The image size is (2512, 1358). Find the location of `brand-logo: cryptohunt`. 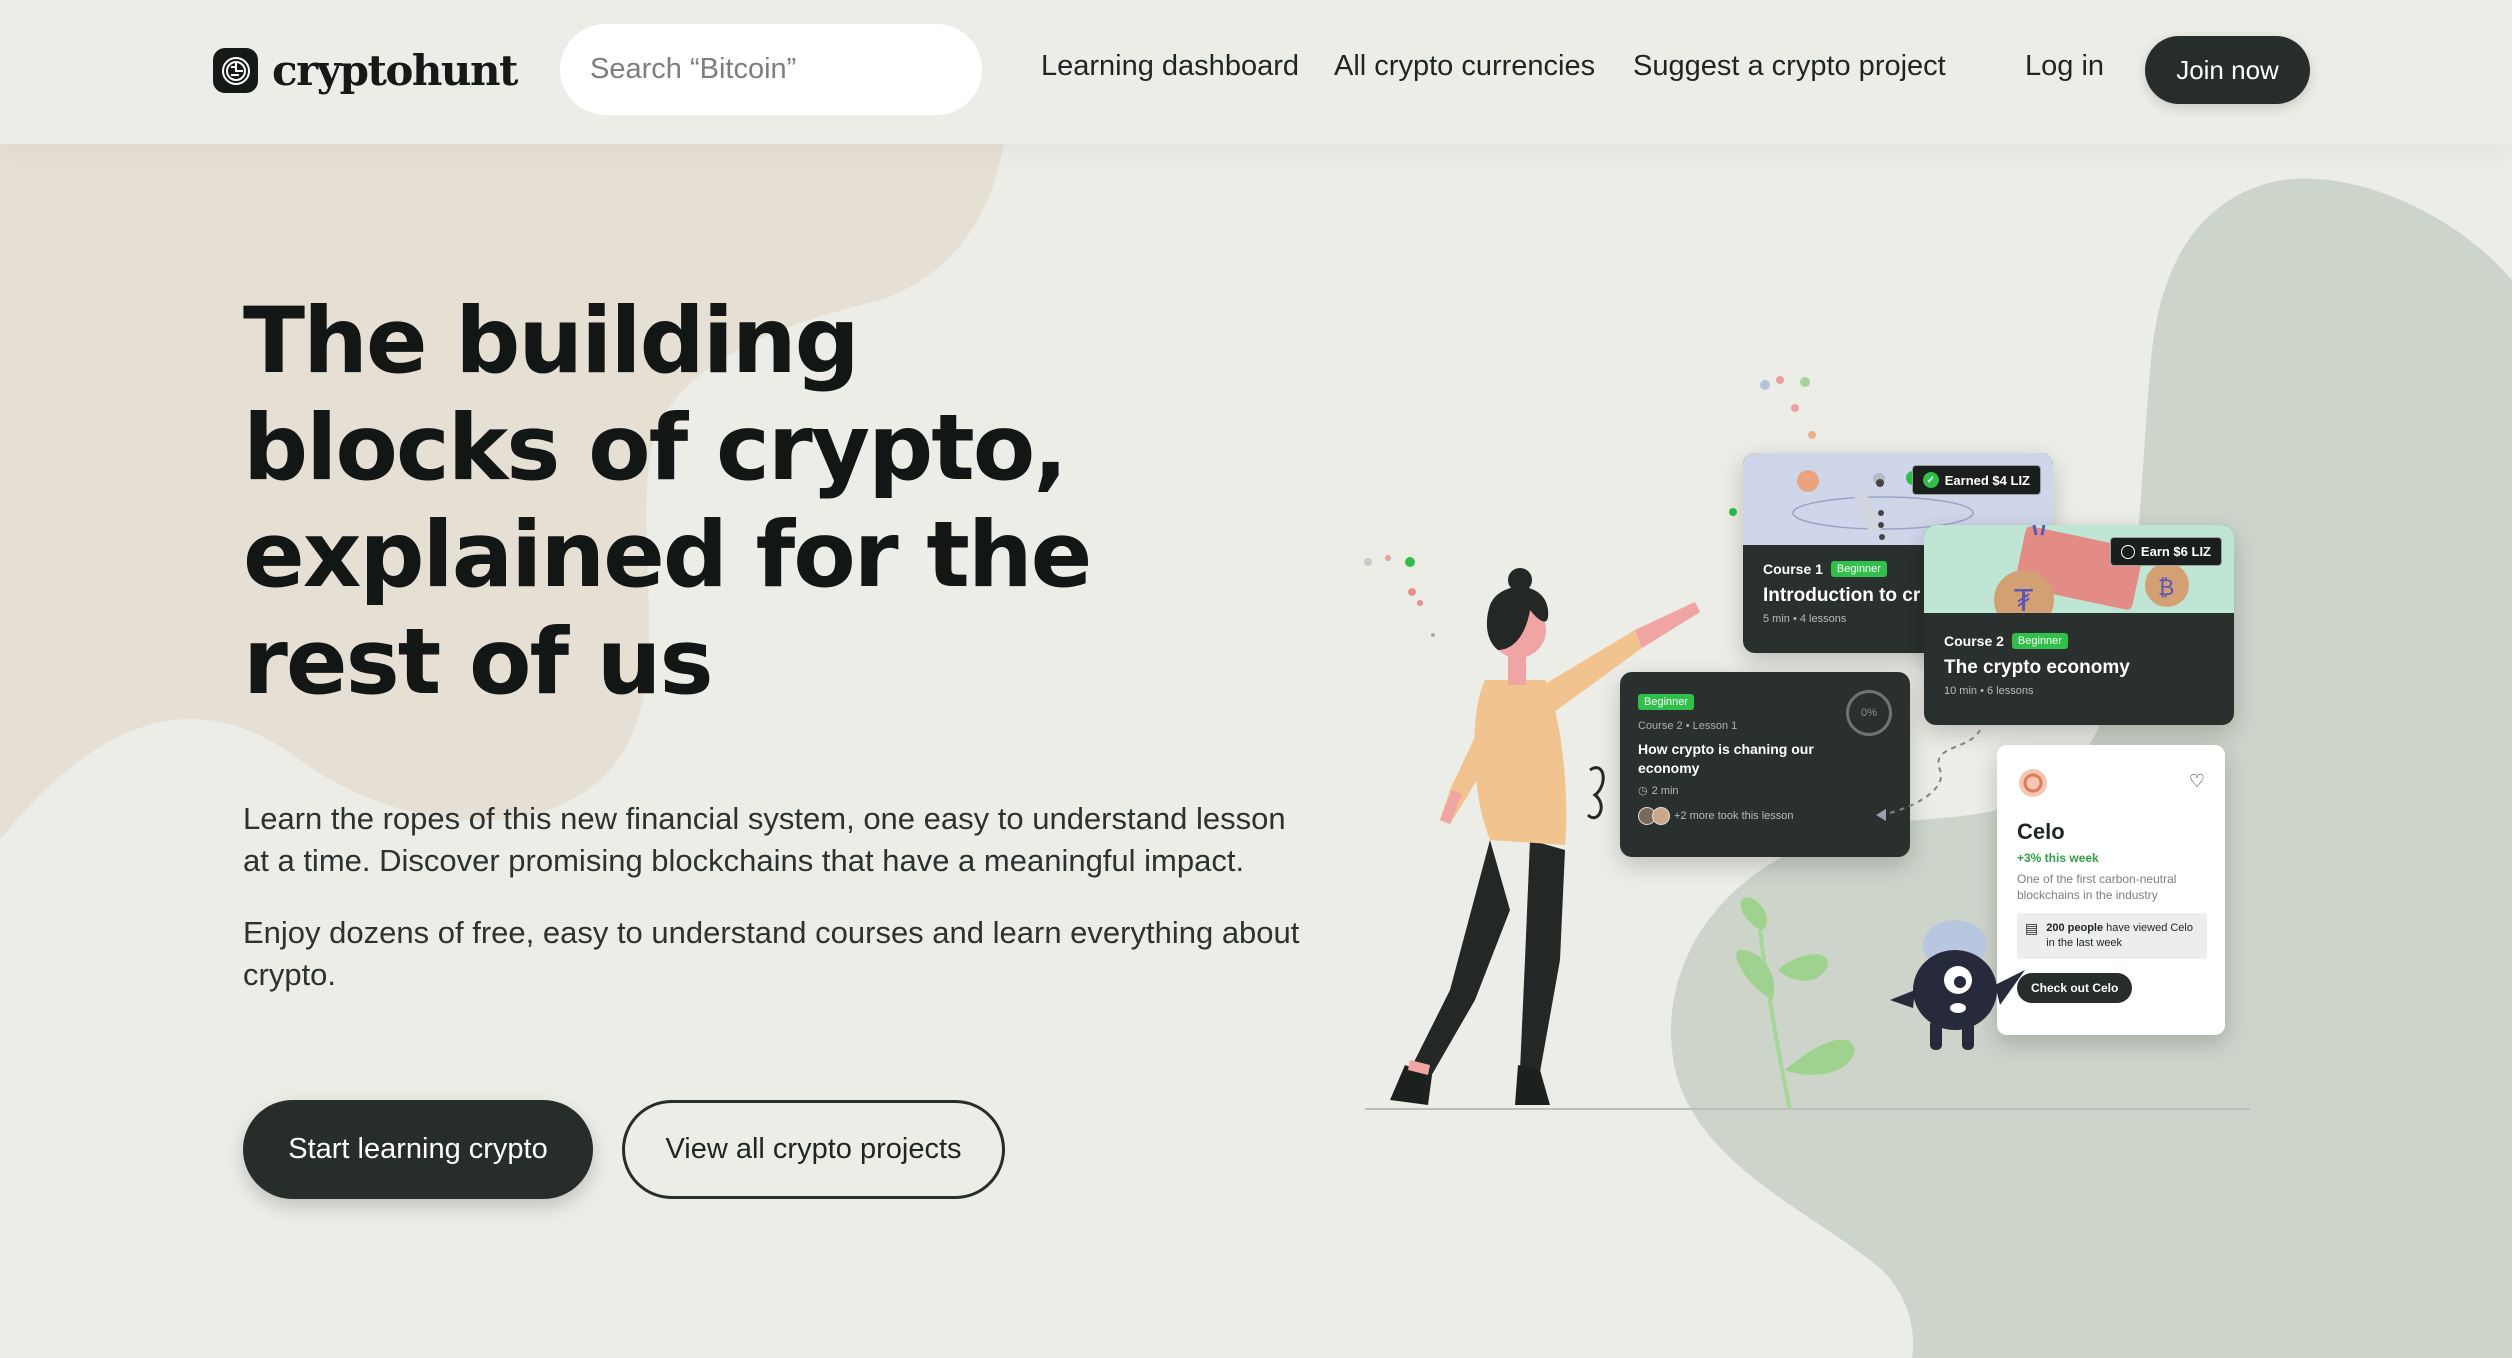

brand-logo: cryptohunt is located at coordinates (365, 70).